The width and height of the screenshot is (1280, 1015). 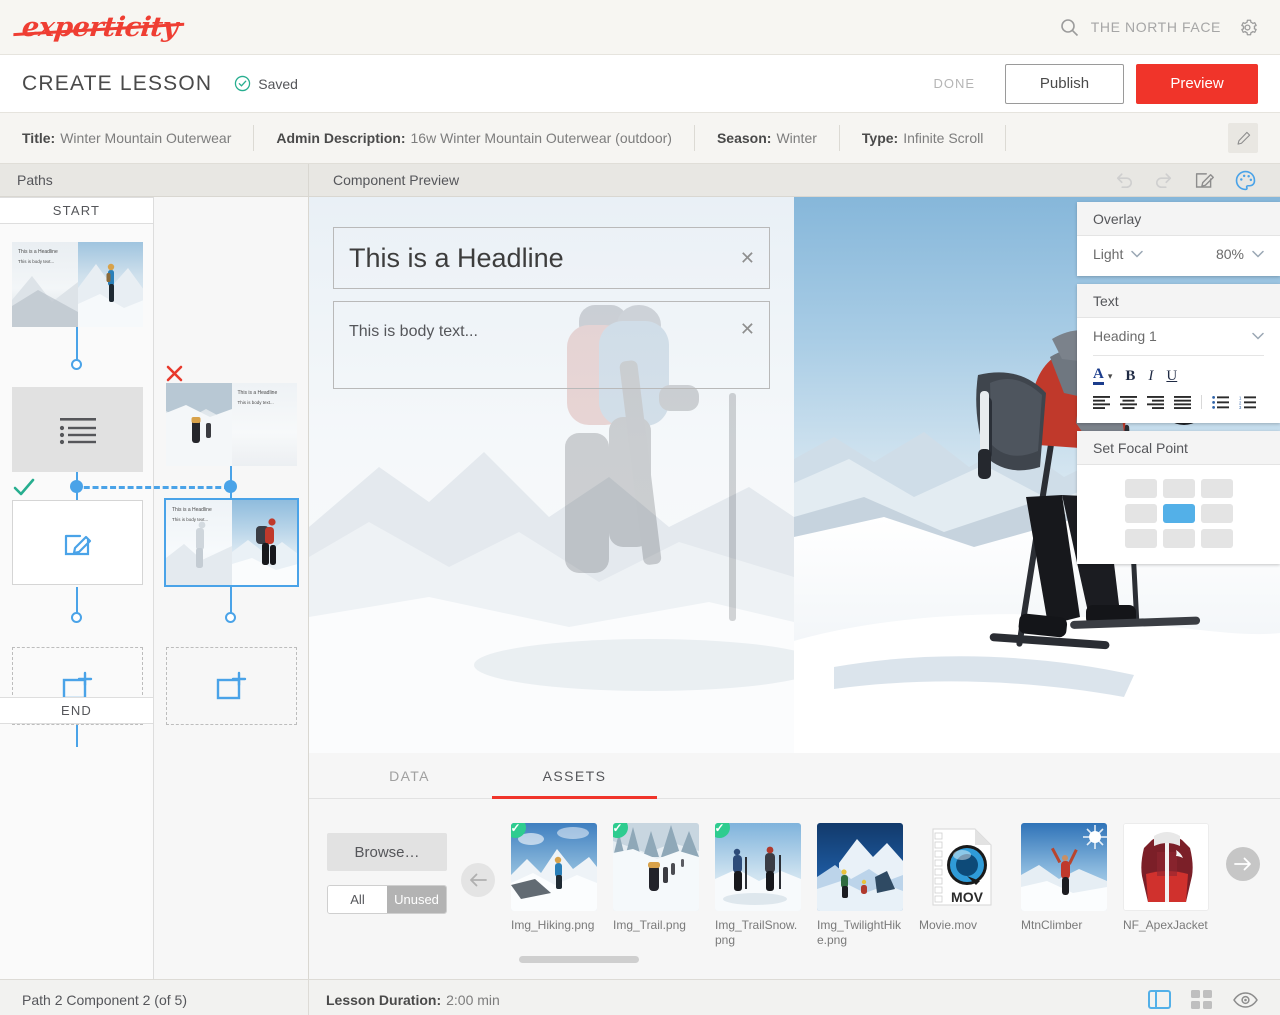 What do you see at coordinates (954, 83) in the screenshot?
I see `done-button: DONE` at bounding box center [954, 83].